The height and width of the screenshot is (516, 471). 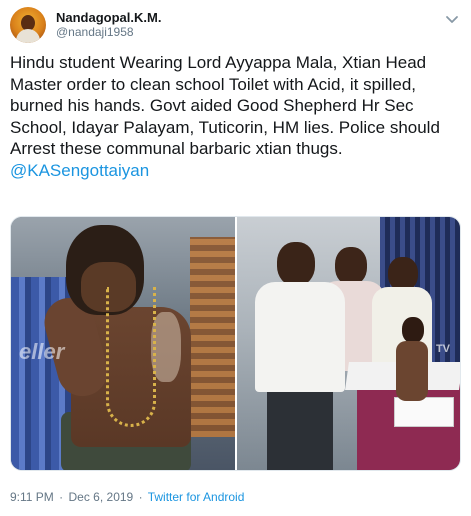 What do you see at coordinates (79, 170) in the screenshot?
I see `mention-link: @KASengottaiyan` at bounding box center [79, 170].